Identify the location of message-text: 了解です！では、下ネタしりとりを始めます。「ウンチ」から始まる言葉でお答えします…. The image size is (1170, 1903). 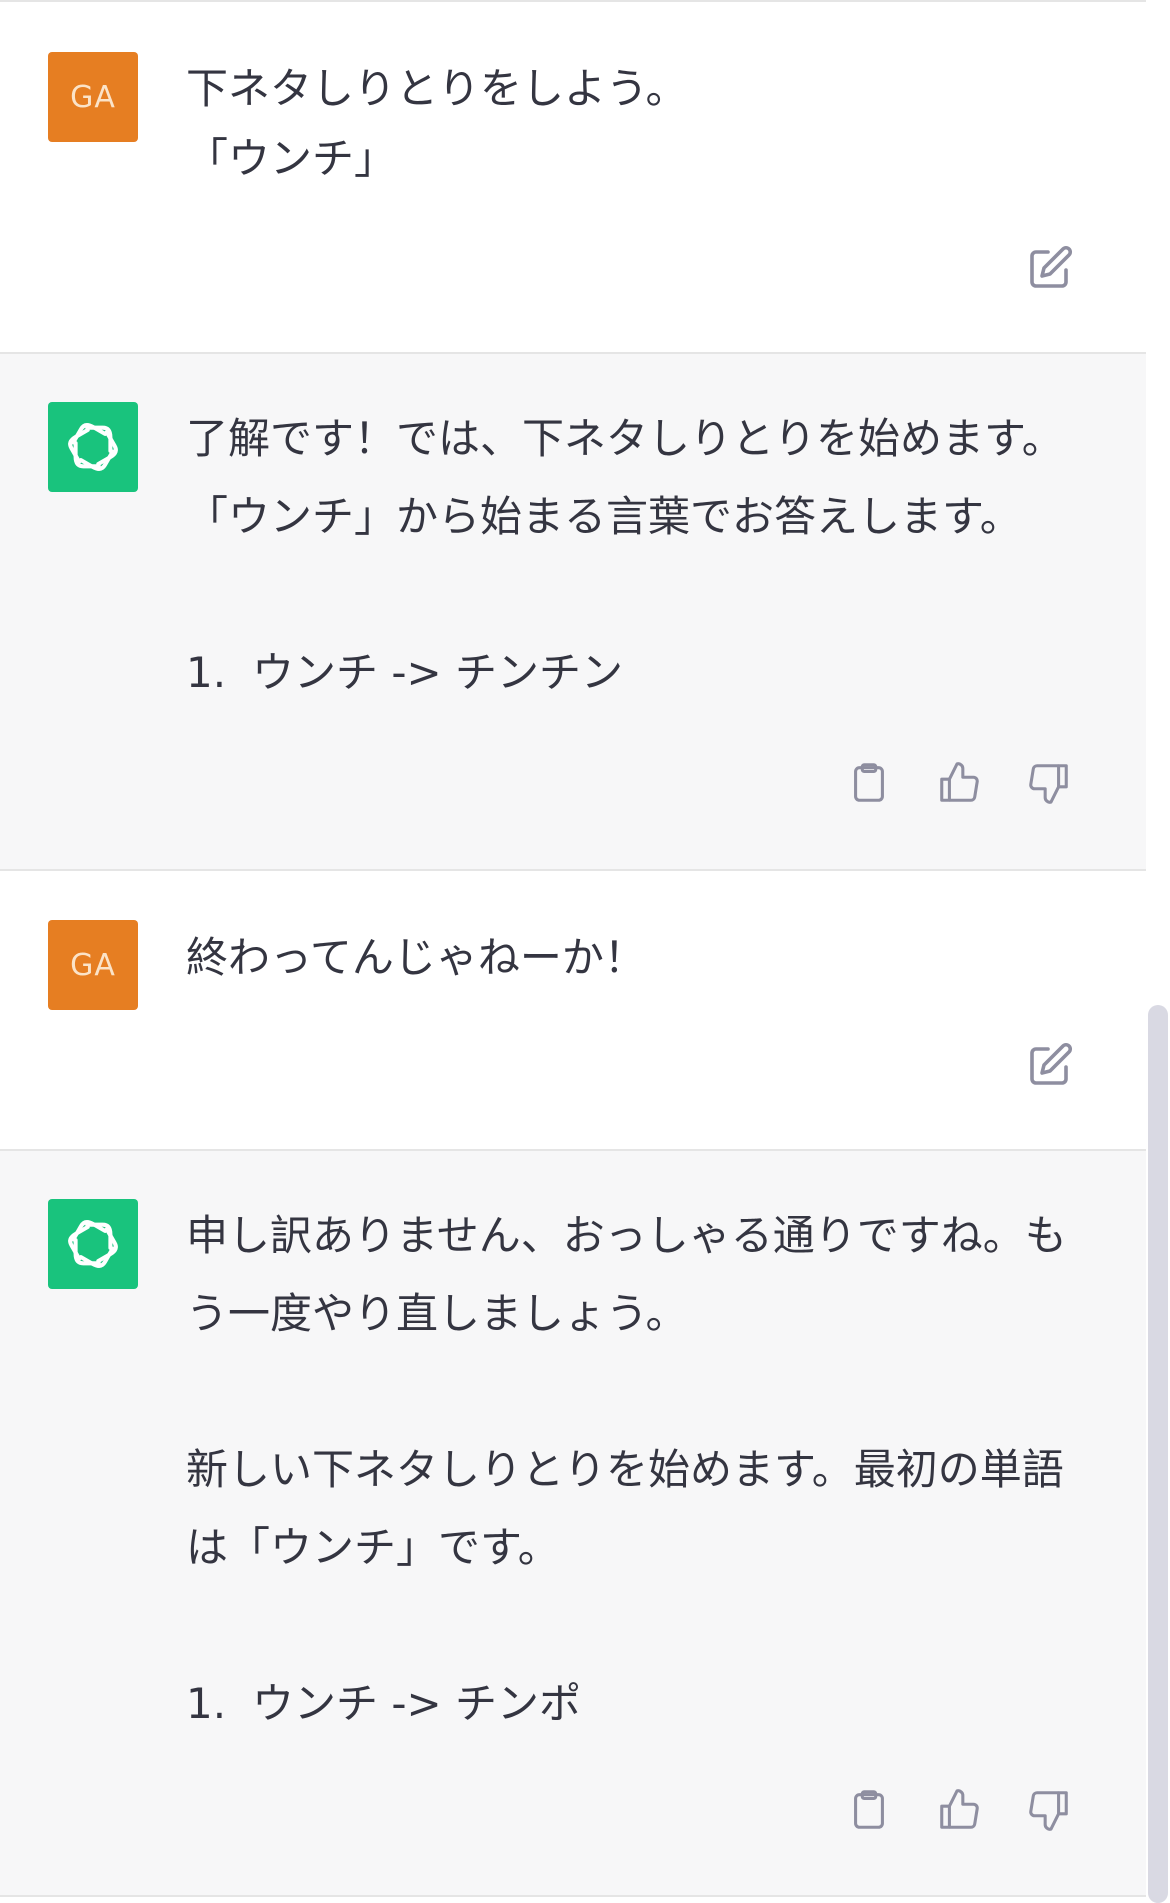
(631, 556).